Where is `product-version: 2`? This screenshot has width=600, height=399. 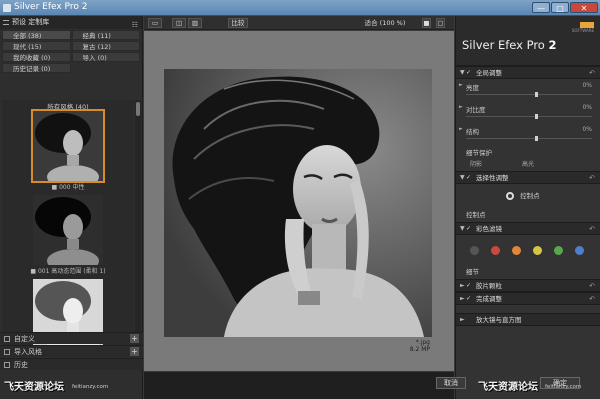
product-version: 2 is located at coordinates (552, 45).